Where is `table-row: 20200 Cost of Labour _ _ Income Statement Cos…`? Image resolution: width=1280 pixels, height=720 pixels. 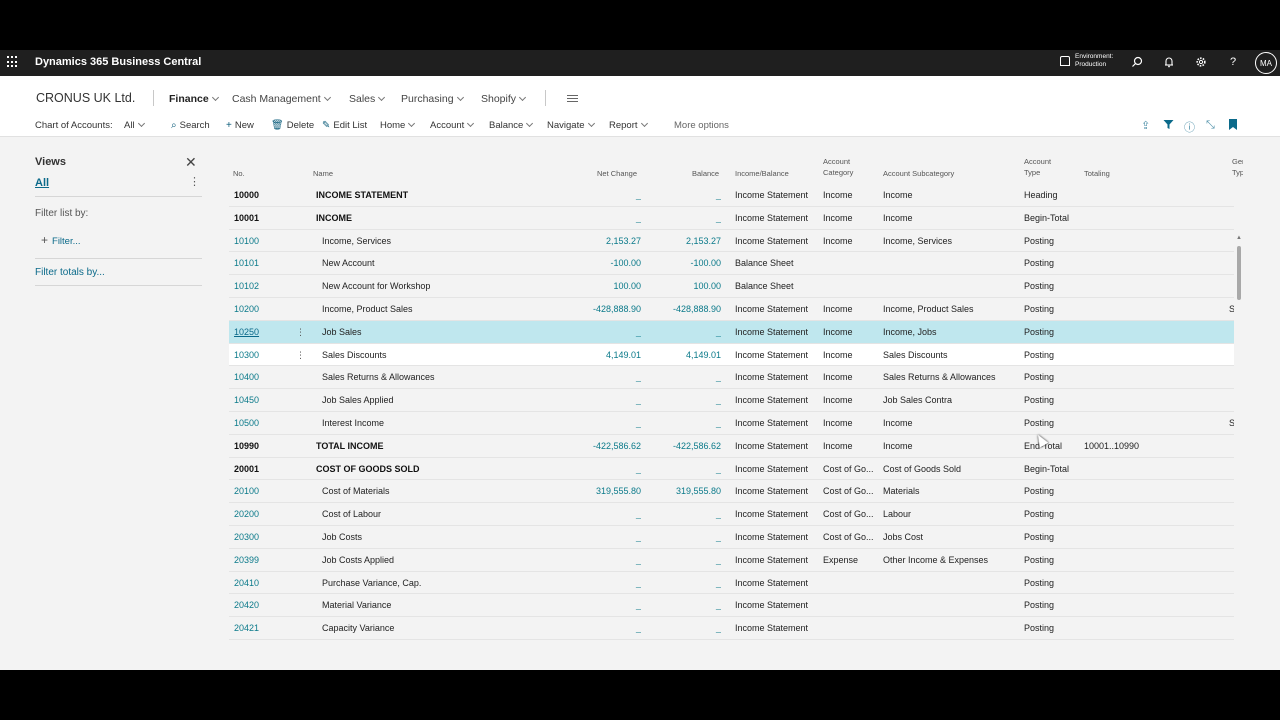
table-row: 20200 Cost of Labour _ _ Income Statement Cos… is located at coordinates (731, 514).